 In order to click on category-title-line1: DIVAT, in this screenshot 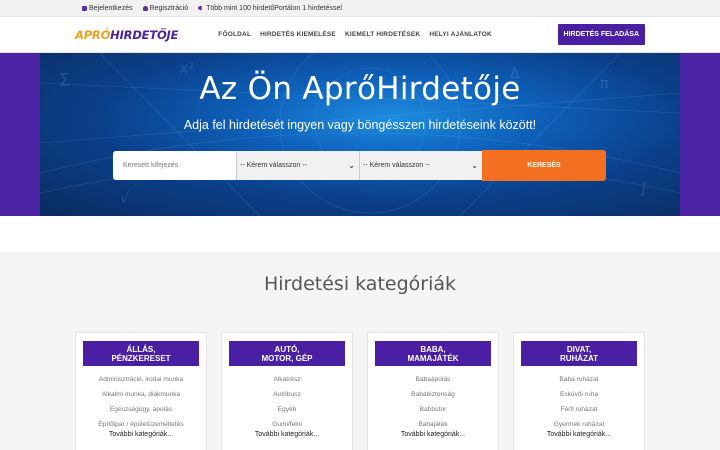, I will do `click(579, 349)`.